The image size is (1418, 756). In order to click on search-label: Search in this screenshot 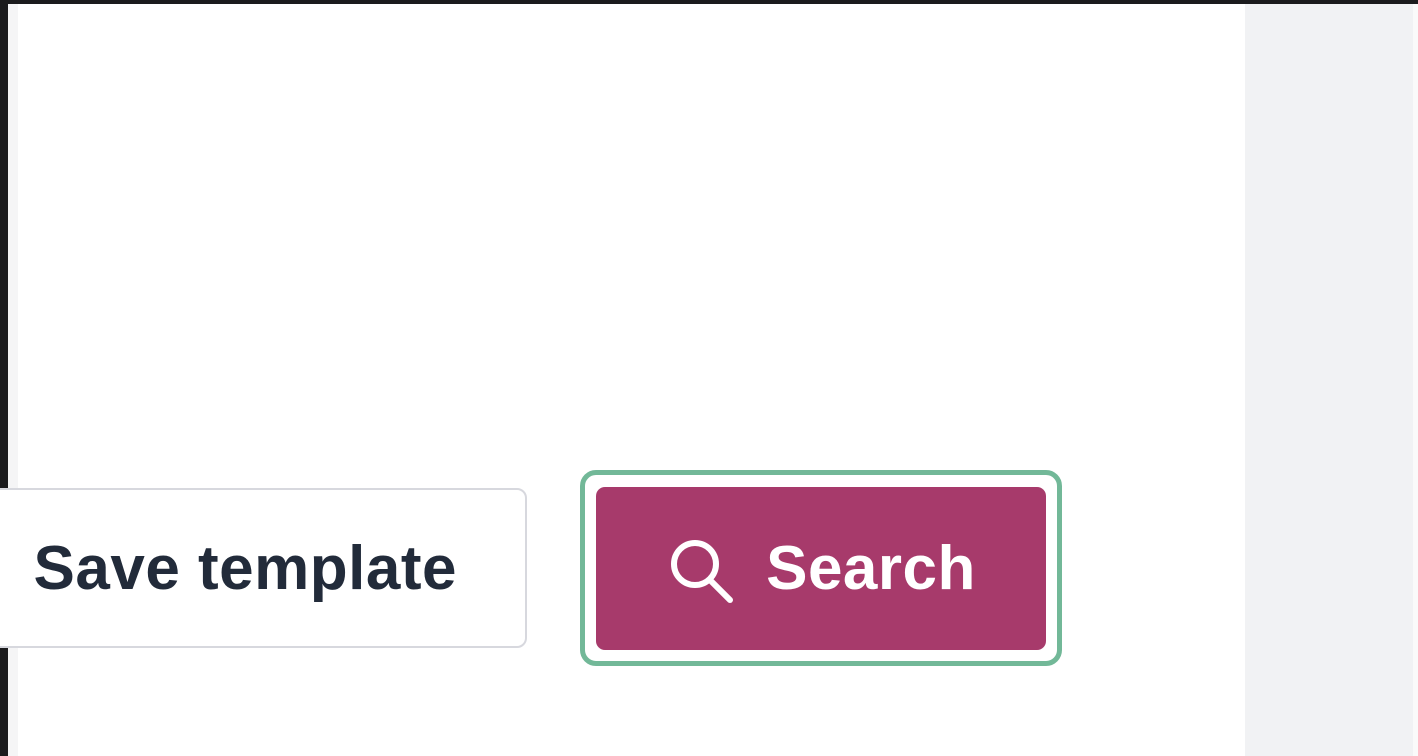, I will do `click(871, 568)`.